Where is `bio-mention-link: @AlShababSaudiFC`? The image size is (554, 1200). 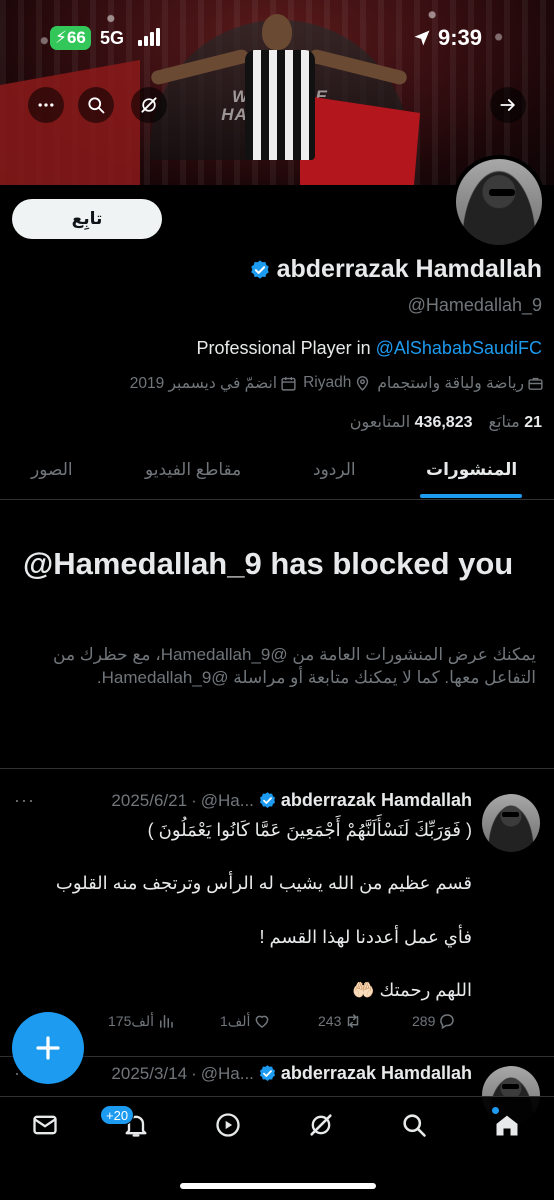 bio-mention-link: @AlShababSaudiFC is located at coordinates (459, 348).